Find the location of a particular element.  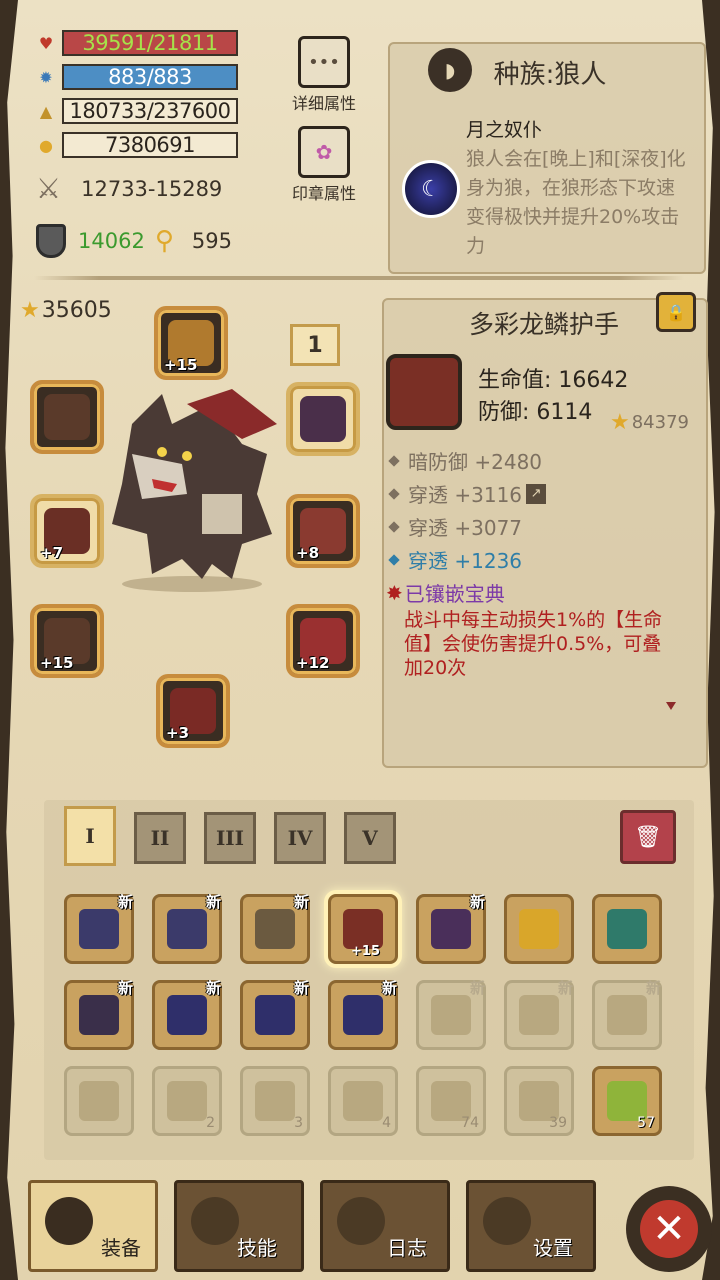

item-count: 74 is located at coordinates (470, 1123).